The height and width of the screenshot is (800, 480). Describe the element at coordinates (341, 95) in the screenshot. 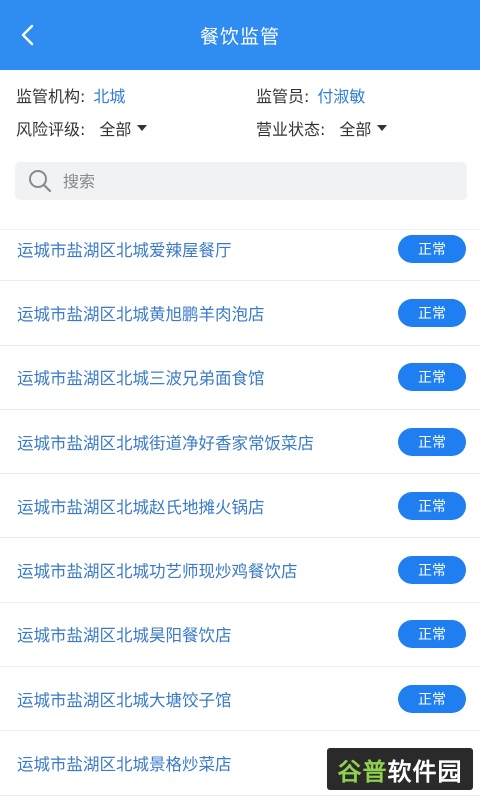

I see `supervisor-value: 付淑敏` at that location.